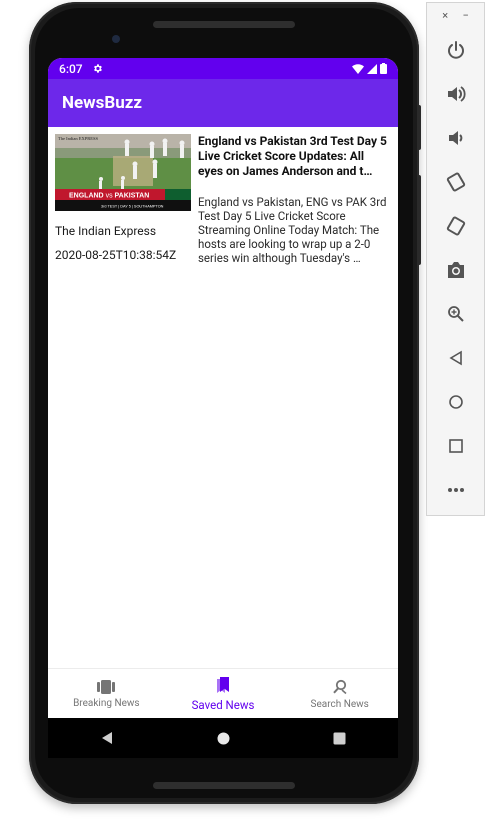 This screenshot has height=838, width=486. What do you see at coordinates (456, 446) in the screenshot?
I see `overview-icon` at bounding box center [456, 446].